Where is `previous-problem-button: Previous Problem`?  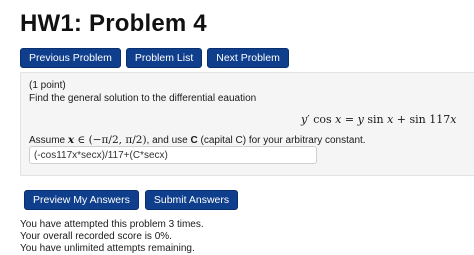
previous-problem-button: Previous Problem is located at coordinates (70, 58).